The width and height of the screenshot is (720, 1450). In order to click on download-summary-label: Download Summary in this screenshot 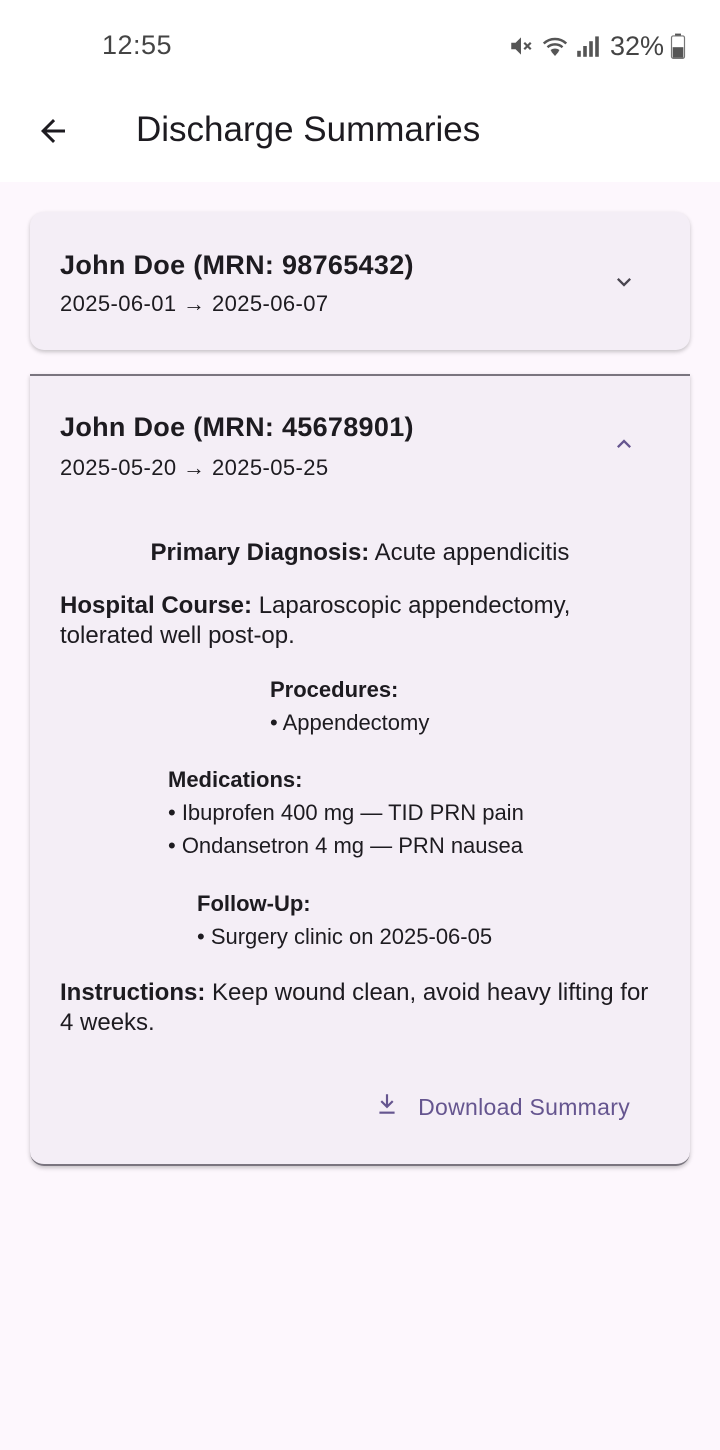, I will do `click(524, 1106)`.